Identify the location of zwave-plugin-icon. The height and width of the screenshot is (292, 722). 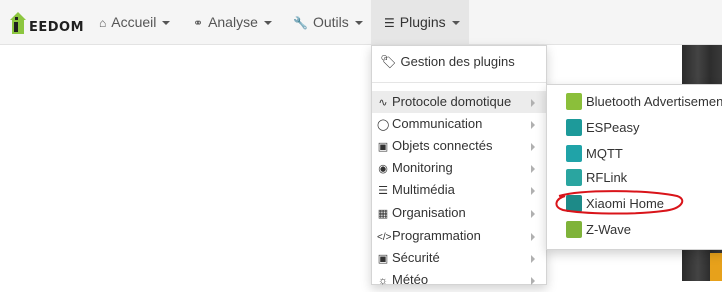
(574, 229).